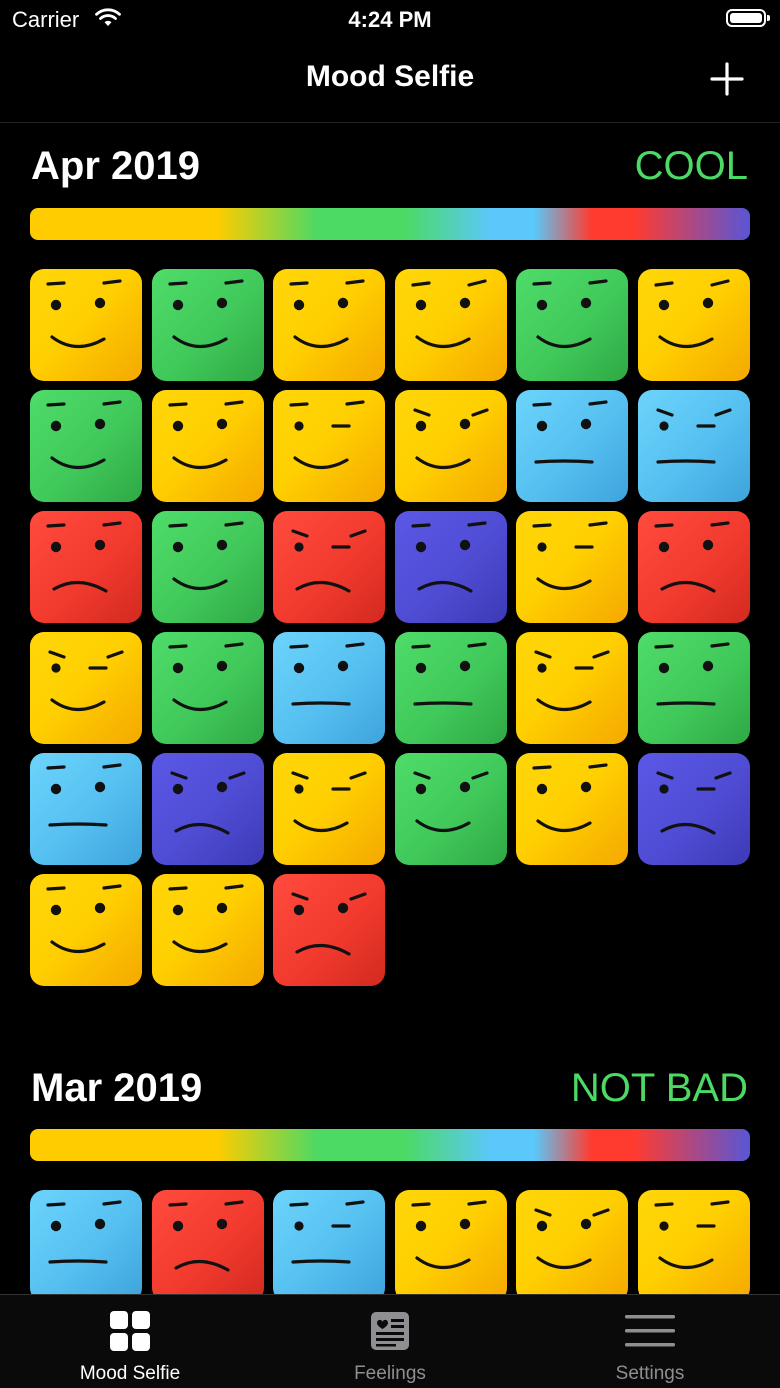  I want to click on status-bar: Carrier 4:24 PM, so click(390, 20).